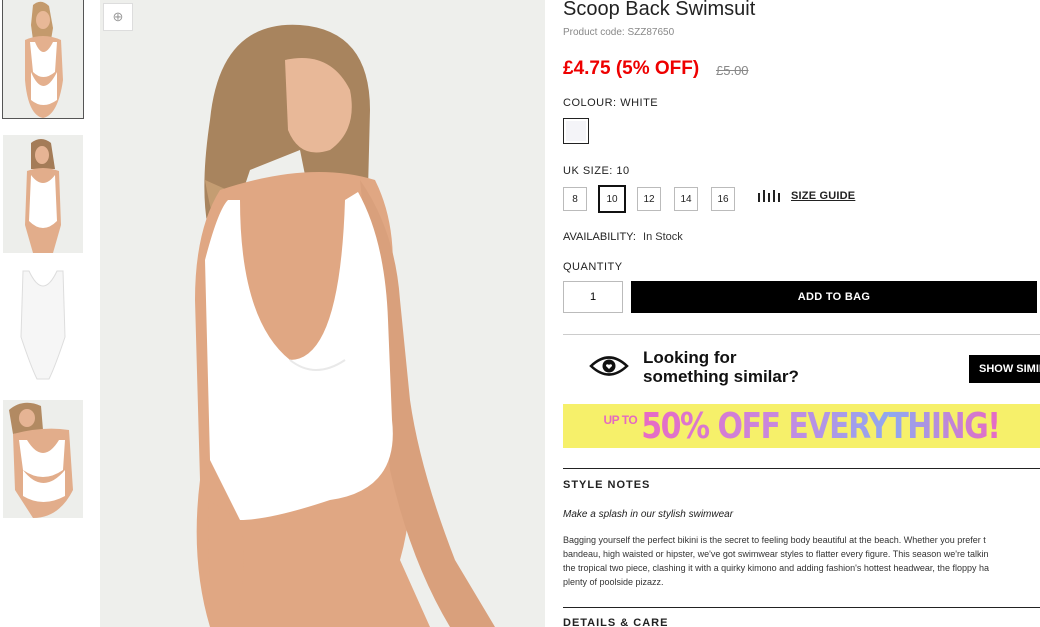 The width and height of the screenshot is (1040, 627). I want to click on promo-up-to: UP TO, so click(620, 420).